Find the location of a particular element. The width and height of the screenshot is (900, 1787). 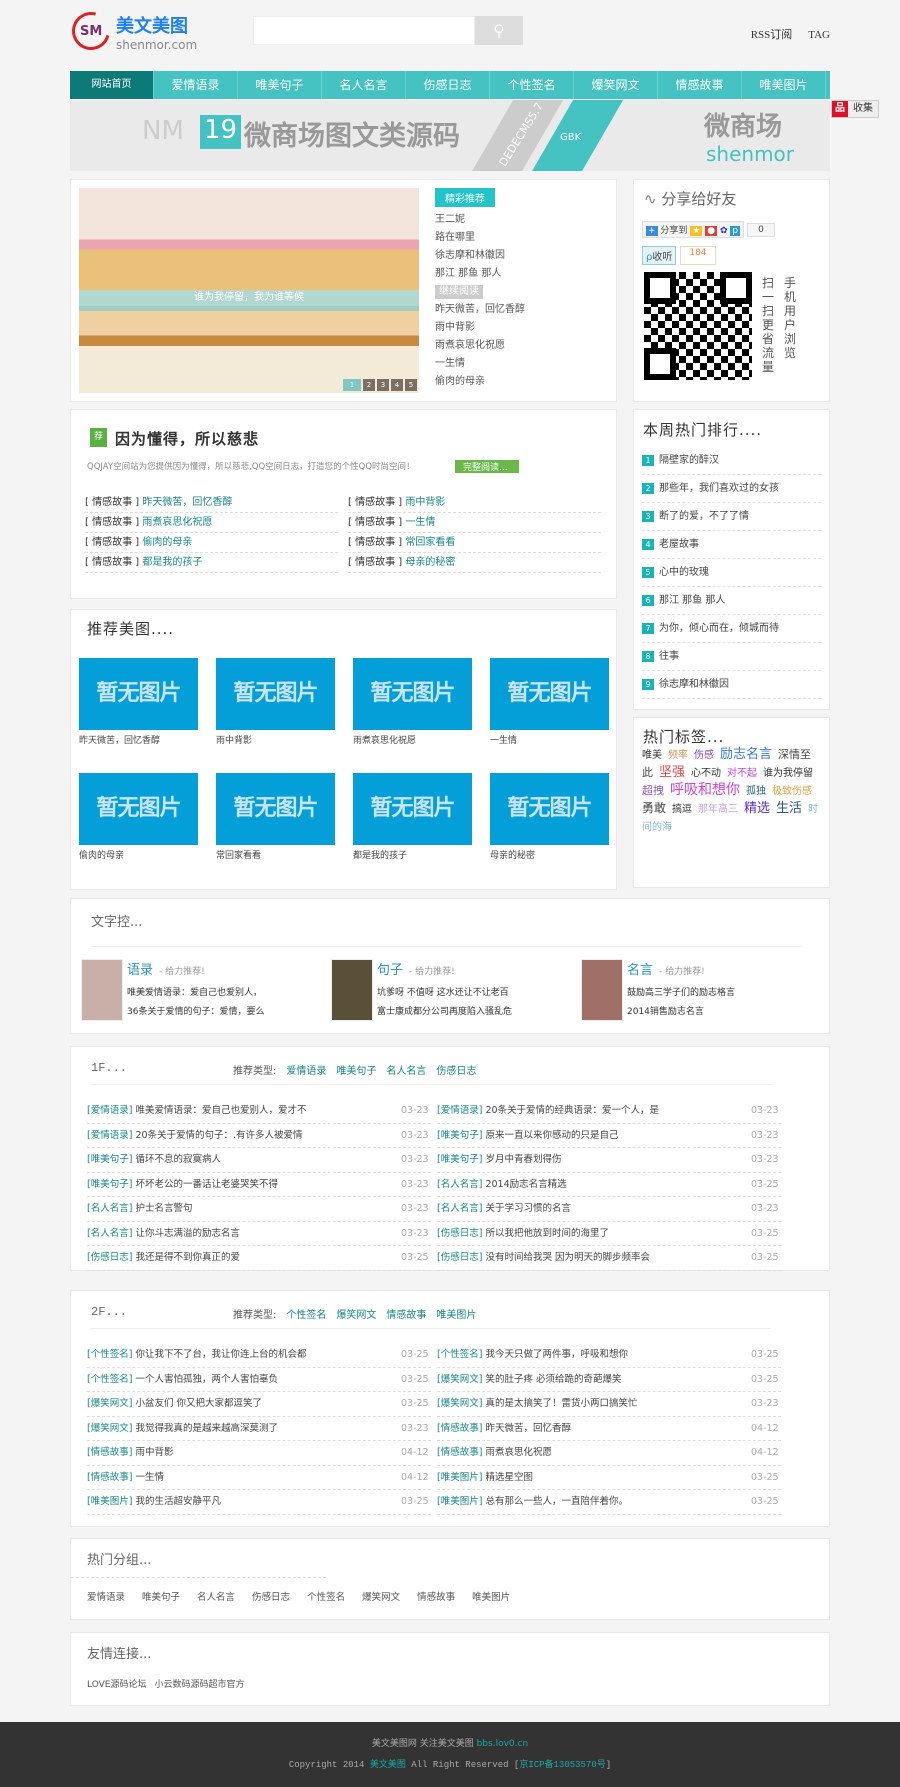

tag-link: 唯美 is located at coordinates (652, 755).